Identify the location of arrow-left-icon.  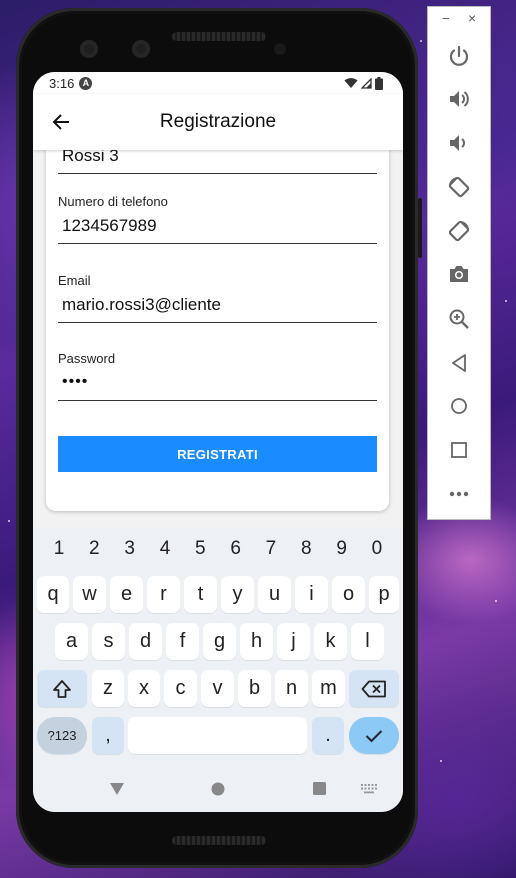
(60, 122).